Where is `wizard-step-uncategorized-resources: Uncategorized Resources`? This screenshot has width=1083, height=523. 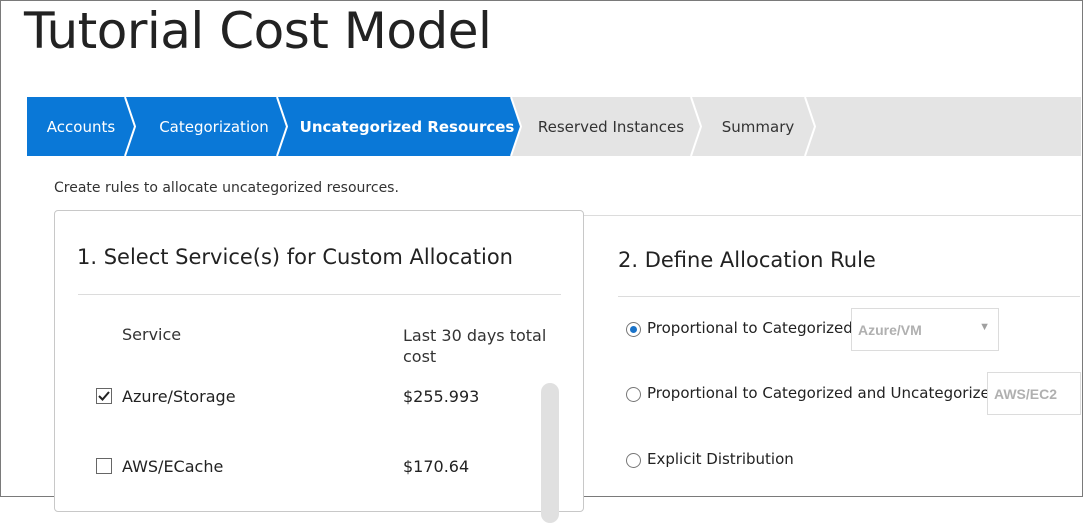 wizard-step-uncategorized-resources: Uncategorized Resources is located at coordinates (407, 126).